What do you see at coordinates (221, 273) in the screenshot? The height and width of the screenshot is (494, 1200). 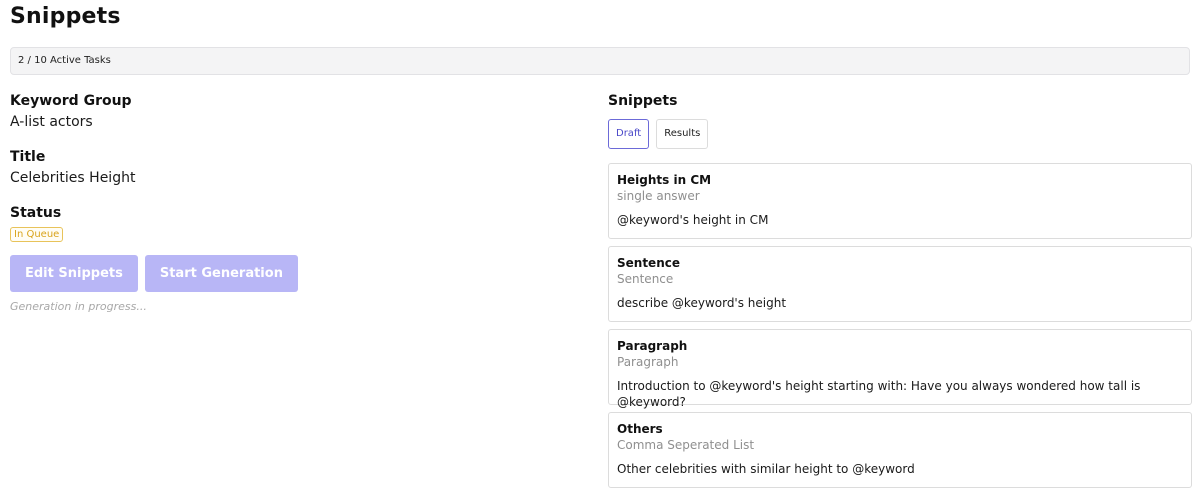 I see `start-generation-button: Start Generation` at bounding box center [221, 273].